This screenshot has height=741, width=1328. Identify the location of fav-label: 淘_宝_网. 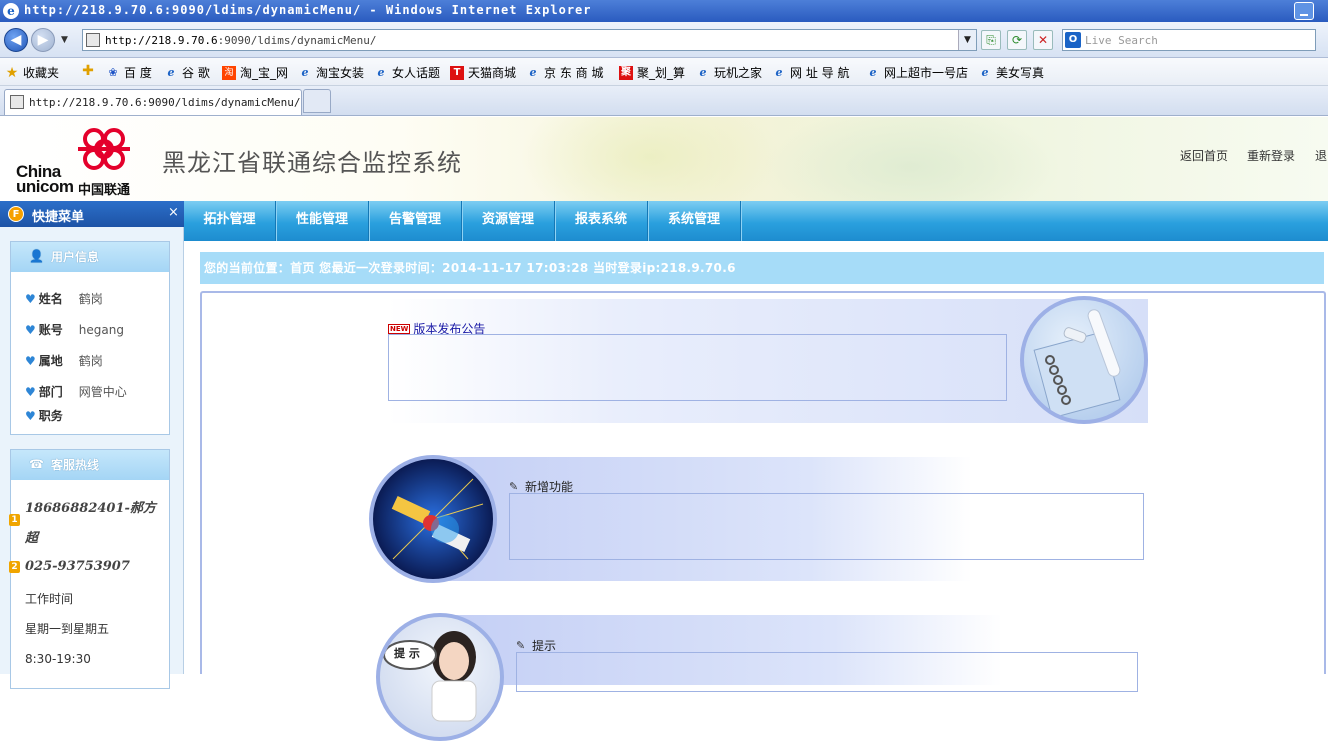
(264, 73).